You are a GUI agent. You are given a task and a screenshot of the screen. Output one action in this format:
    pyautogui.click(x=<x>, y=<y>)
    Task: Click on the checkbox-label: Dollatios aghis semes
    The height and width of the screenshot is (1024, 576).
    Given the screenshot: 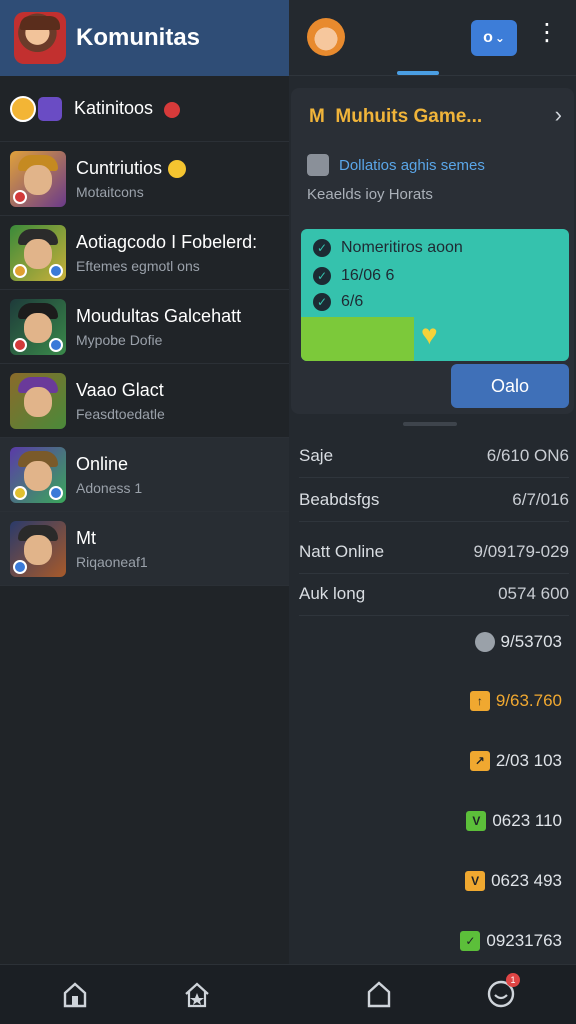 What is the action you would take?
    pyautogui.click(x=412, y=165)
    